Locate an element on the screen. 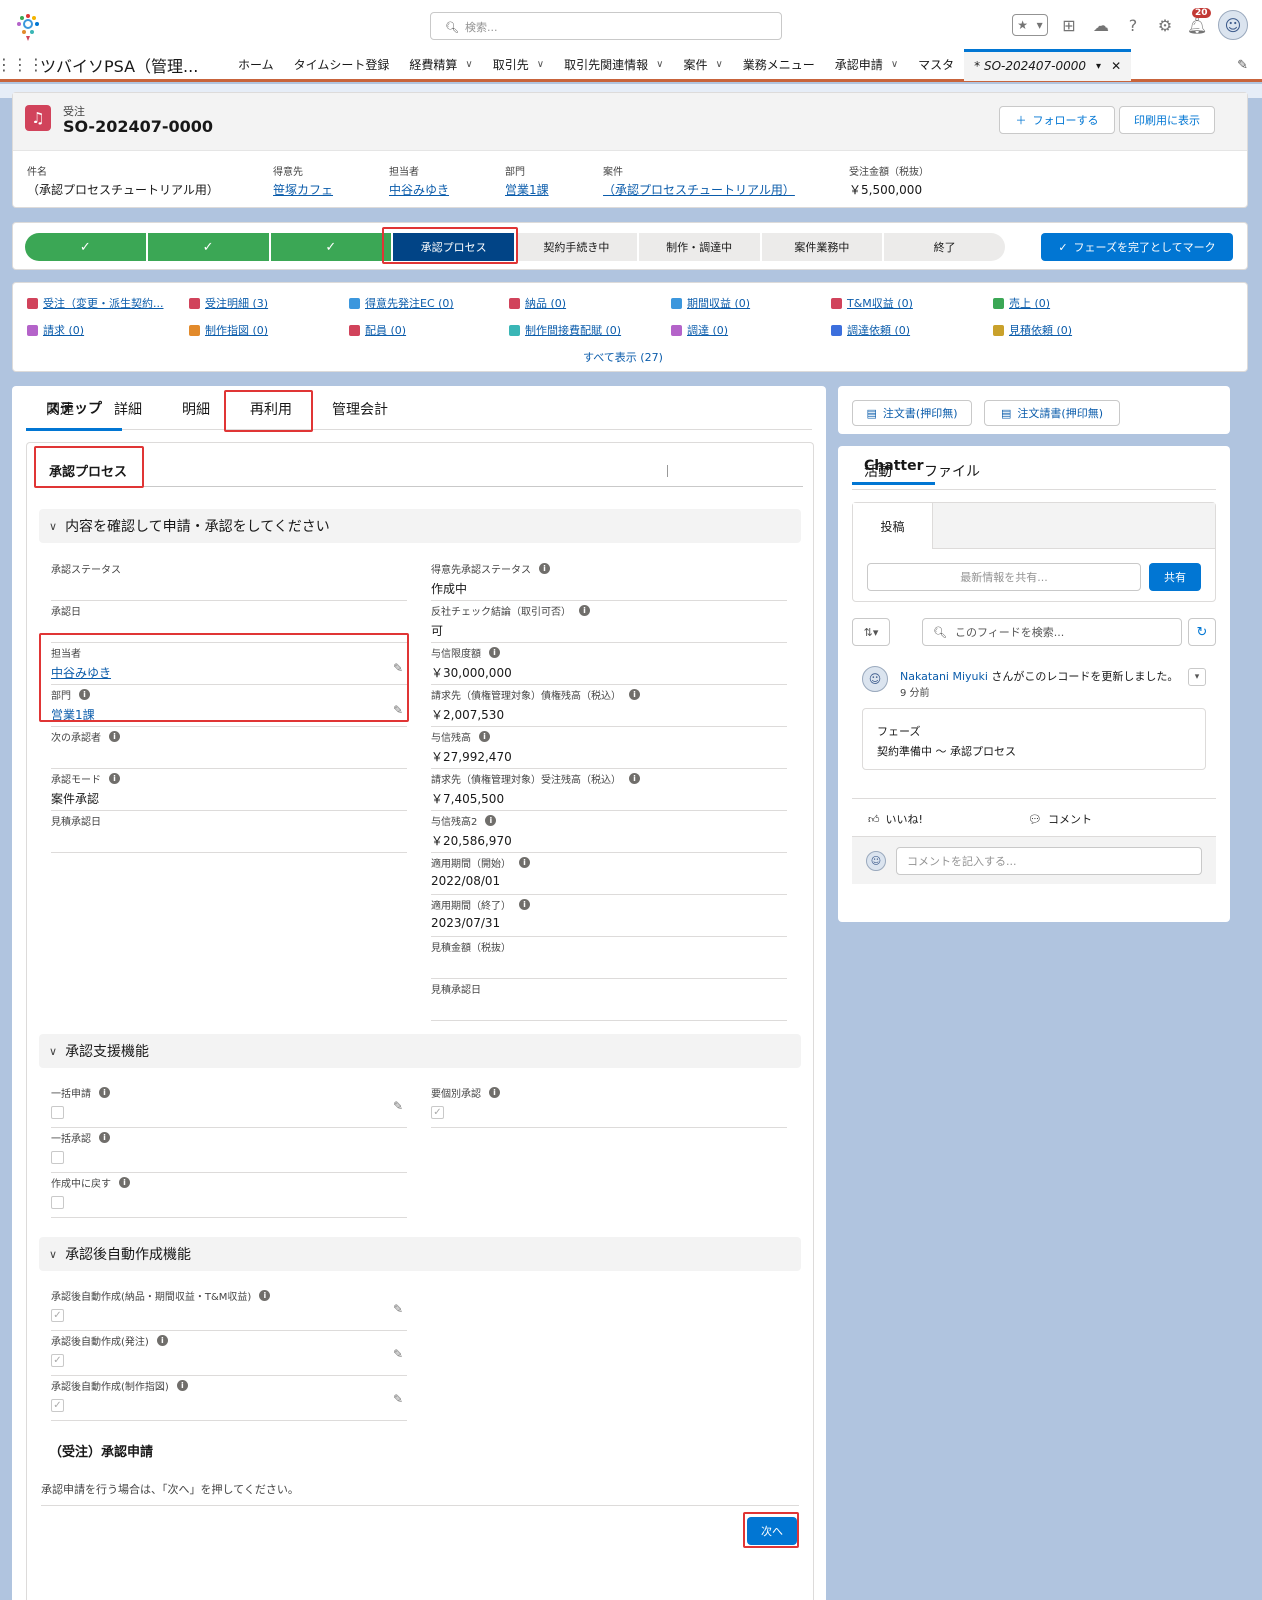 This screenshot has width=1262, height=1600. related-link: 調達依頼 (0) is located at coordinates (870, 330).